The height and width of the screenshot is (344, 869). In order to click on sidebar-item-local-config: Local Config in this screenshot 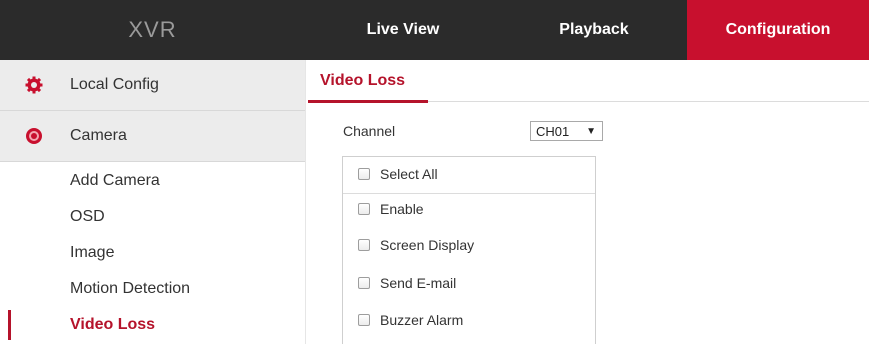, I will do `click(152, 85)`.